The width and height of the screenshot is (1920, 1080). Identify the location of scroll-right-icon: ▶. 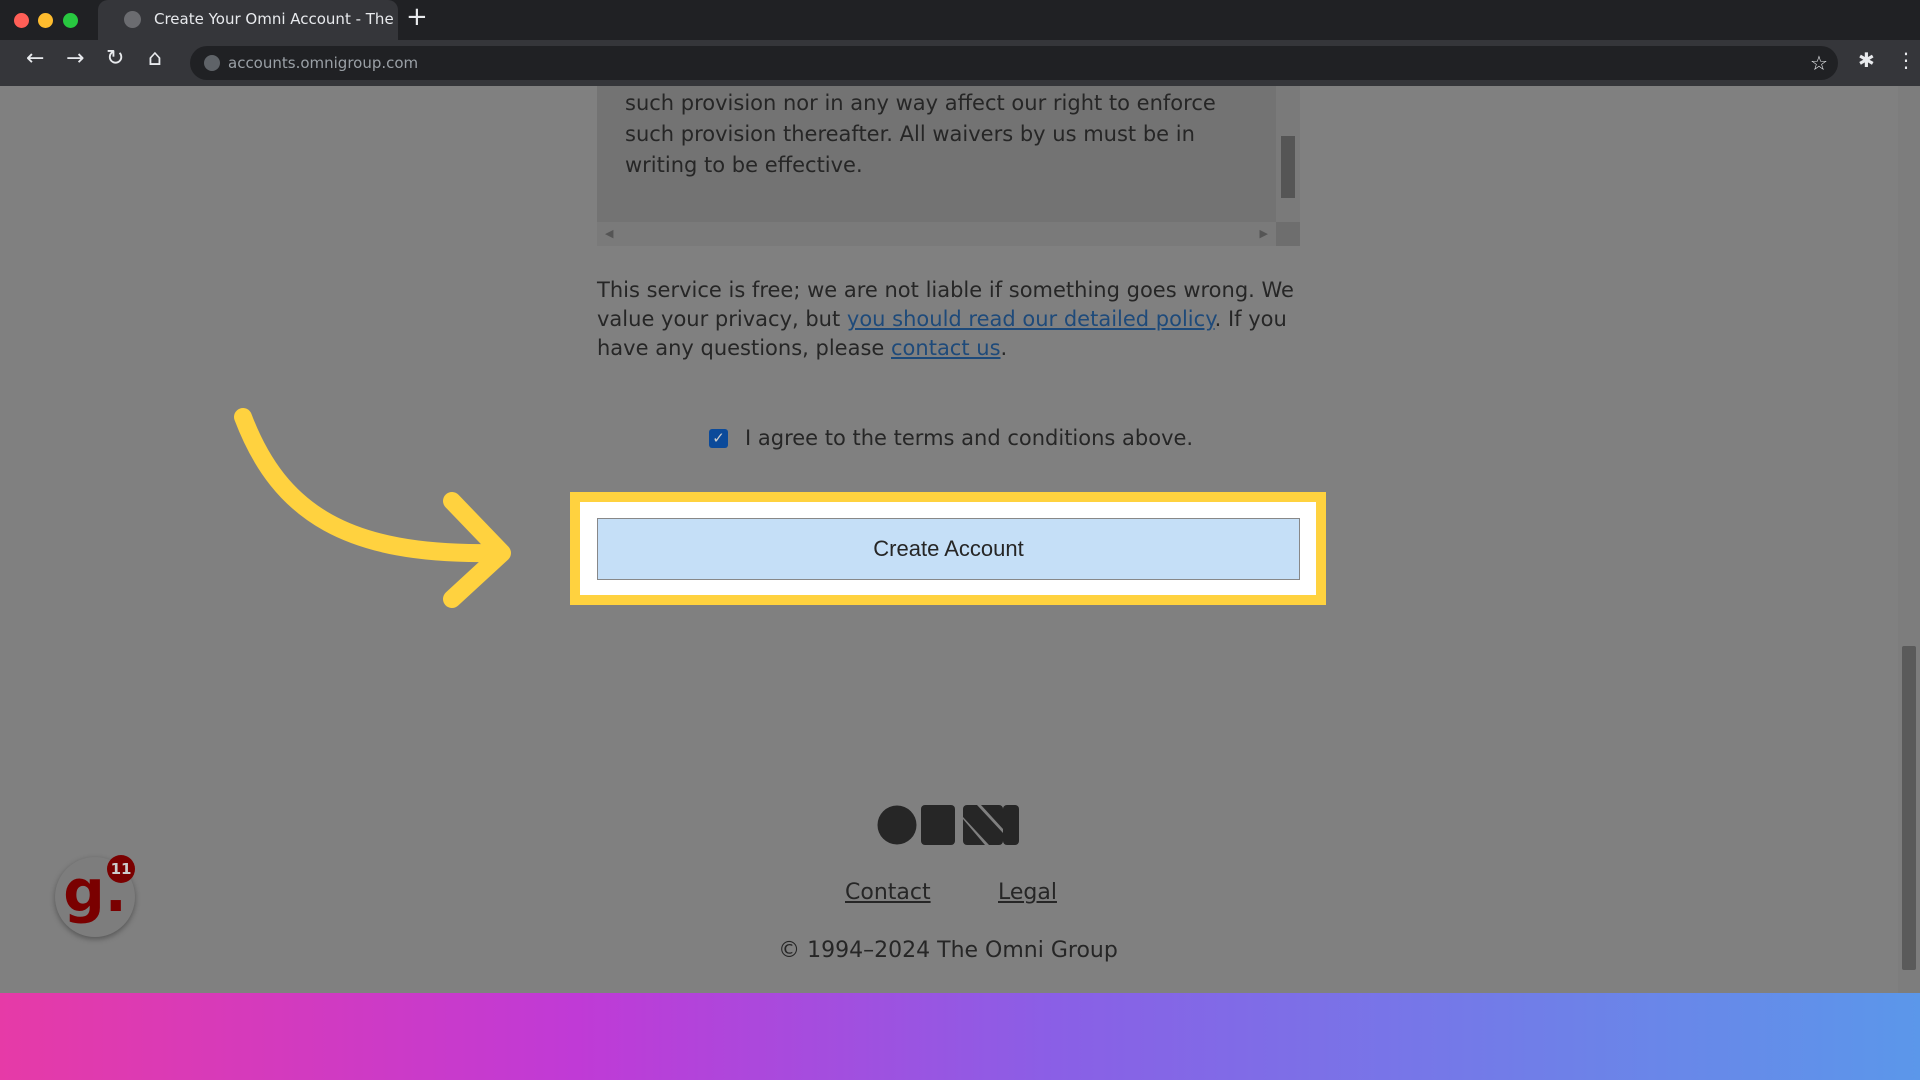
(1264, 233).